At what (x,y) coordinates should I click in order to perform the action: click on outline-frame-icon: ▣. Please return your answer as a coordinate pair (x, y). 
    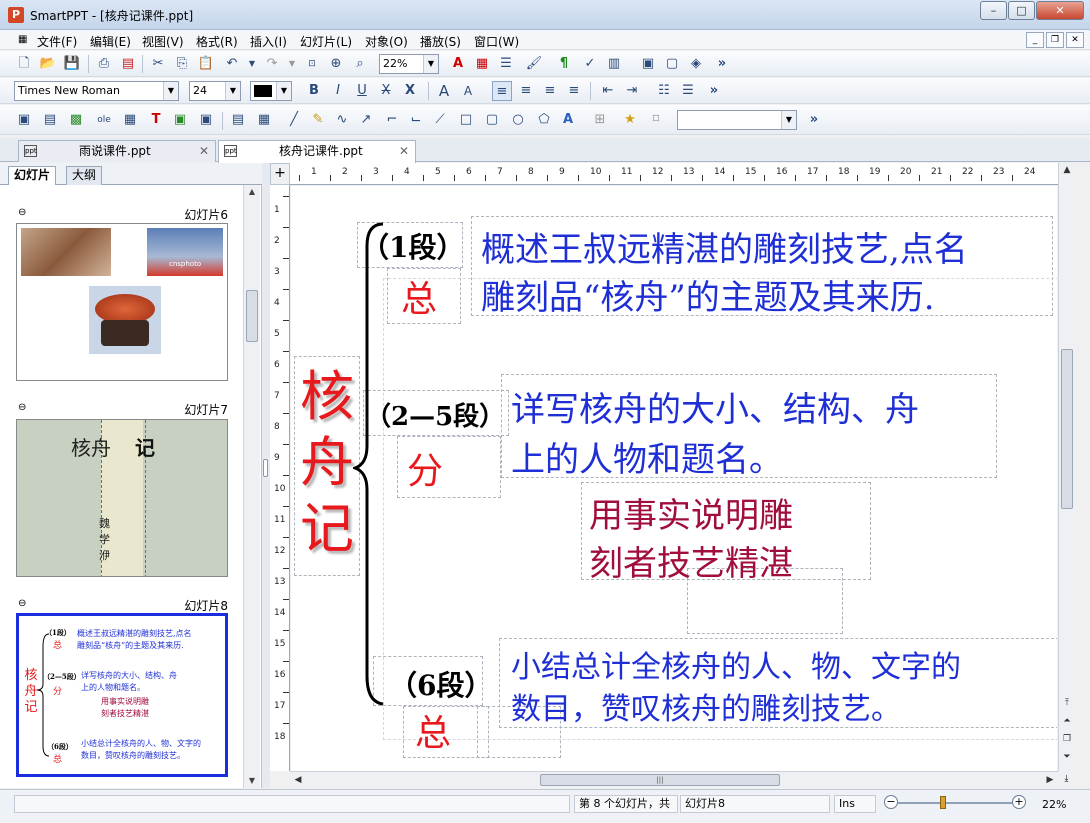
    Looking at the image, I should click on (180, 120).